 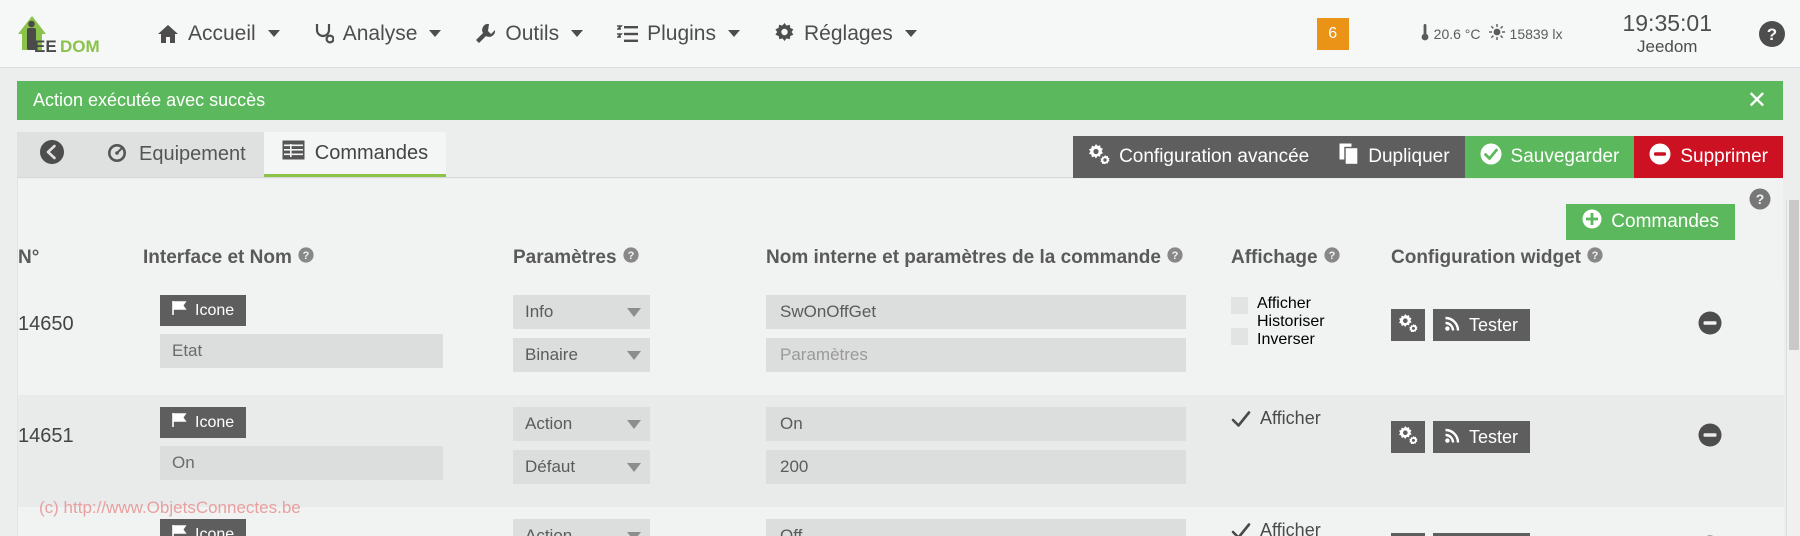 I want to click on command-widget-cell: Tester, so click(x=1587, y=339).